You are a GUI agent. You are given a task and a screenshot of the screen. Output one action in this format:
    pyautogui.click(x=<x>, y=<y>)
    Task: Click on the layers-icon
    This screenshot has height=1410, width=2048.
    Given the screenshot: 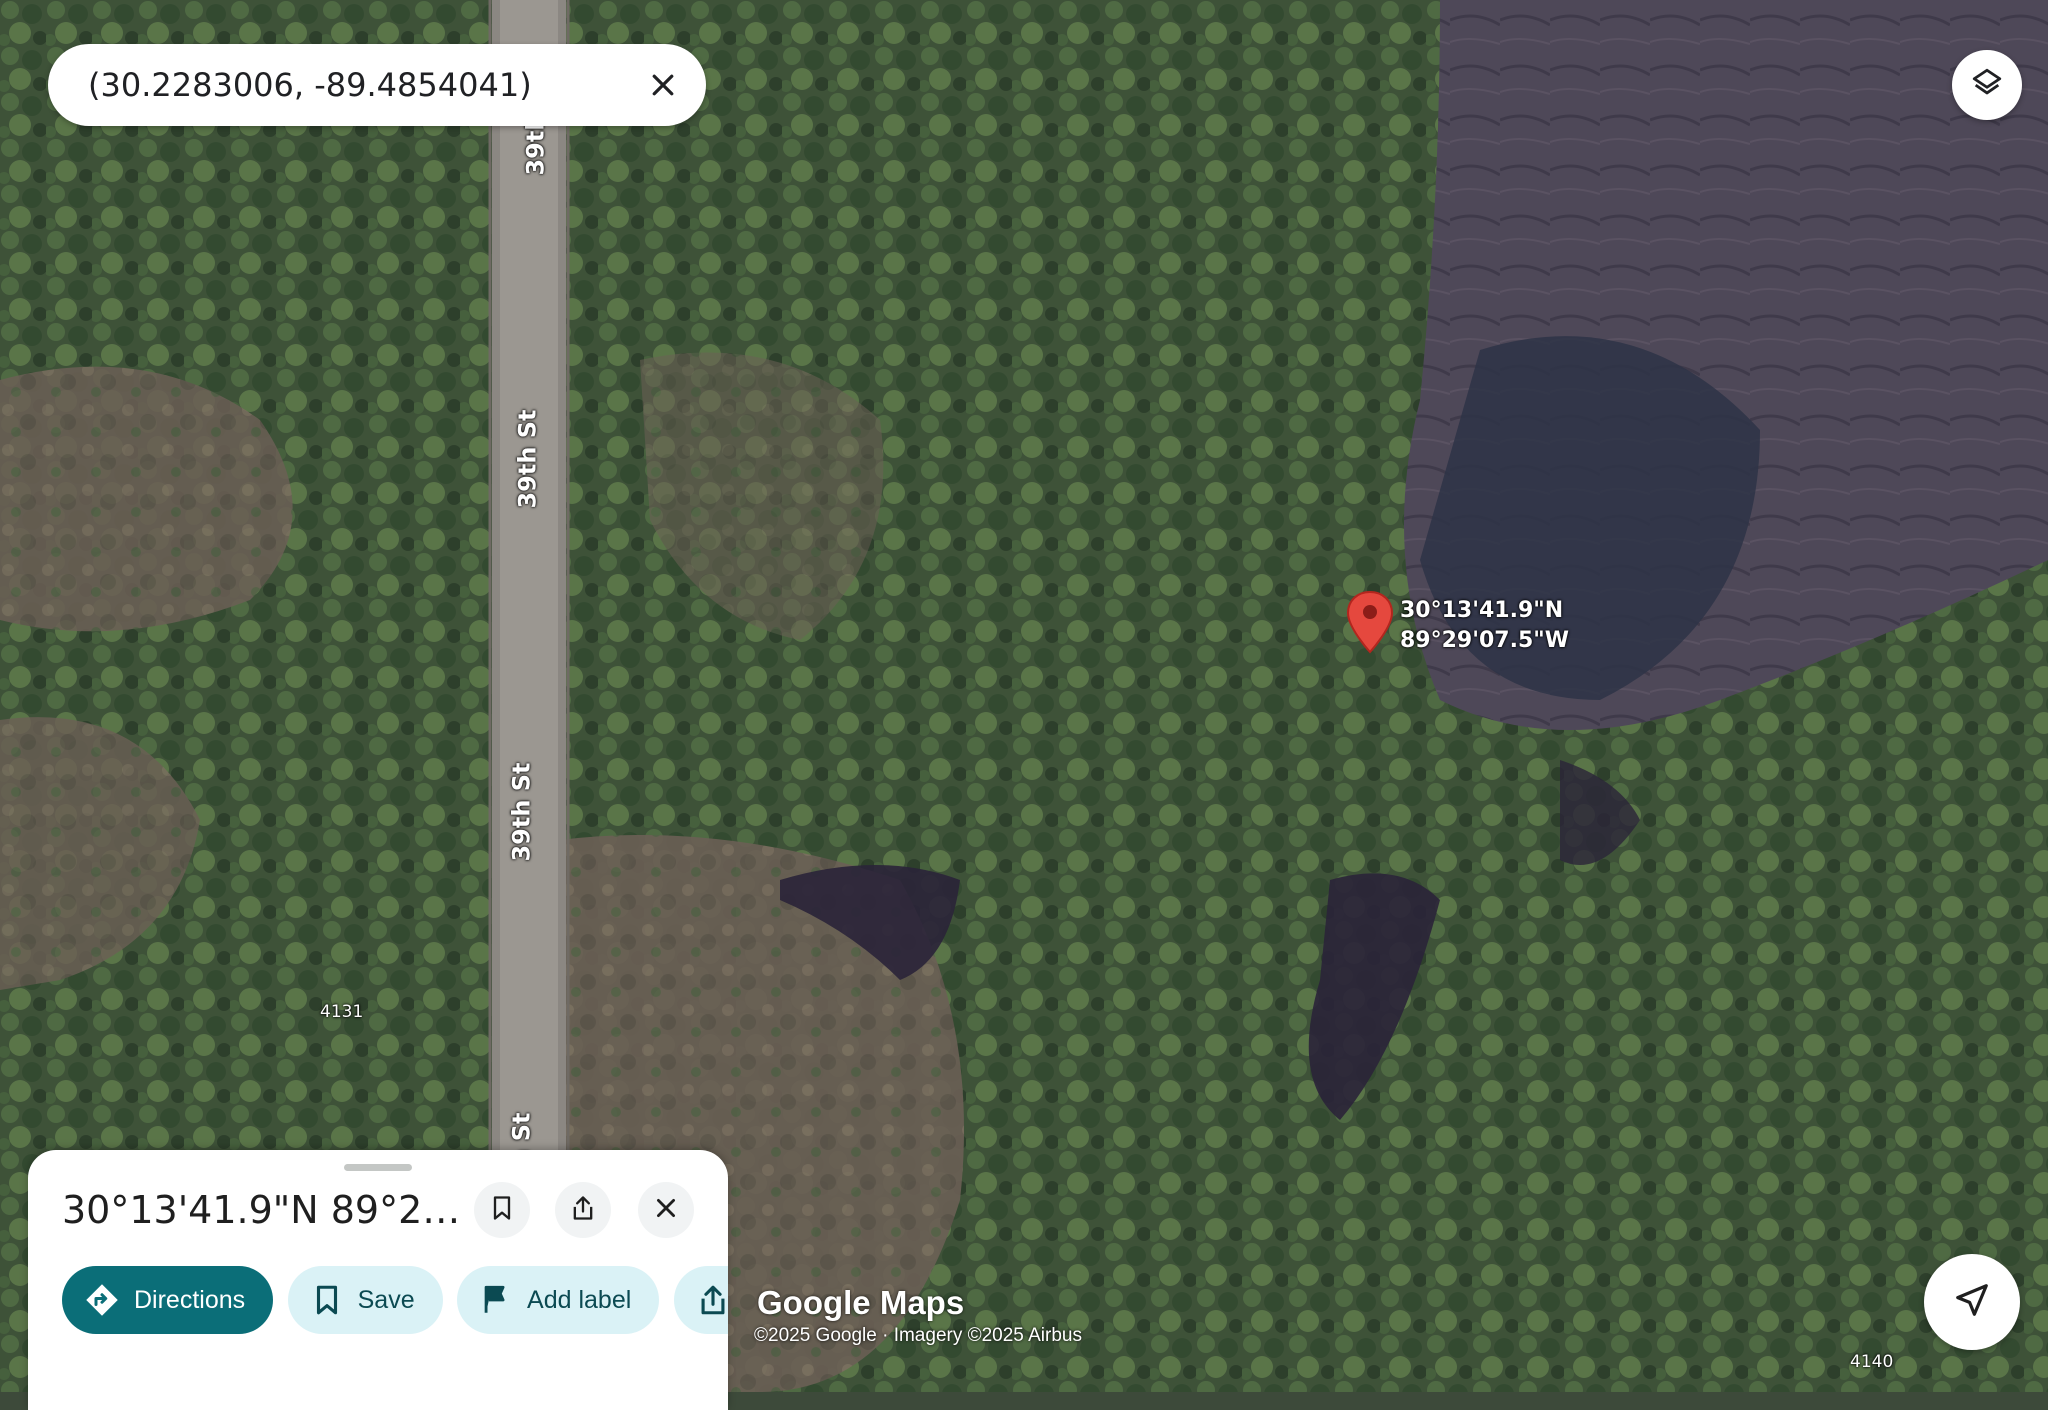 What is the action you would take?
    pyautogui.click(x=1987, y=85)
    